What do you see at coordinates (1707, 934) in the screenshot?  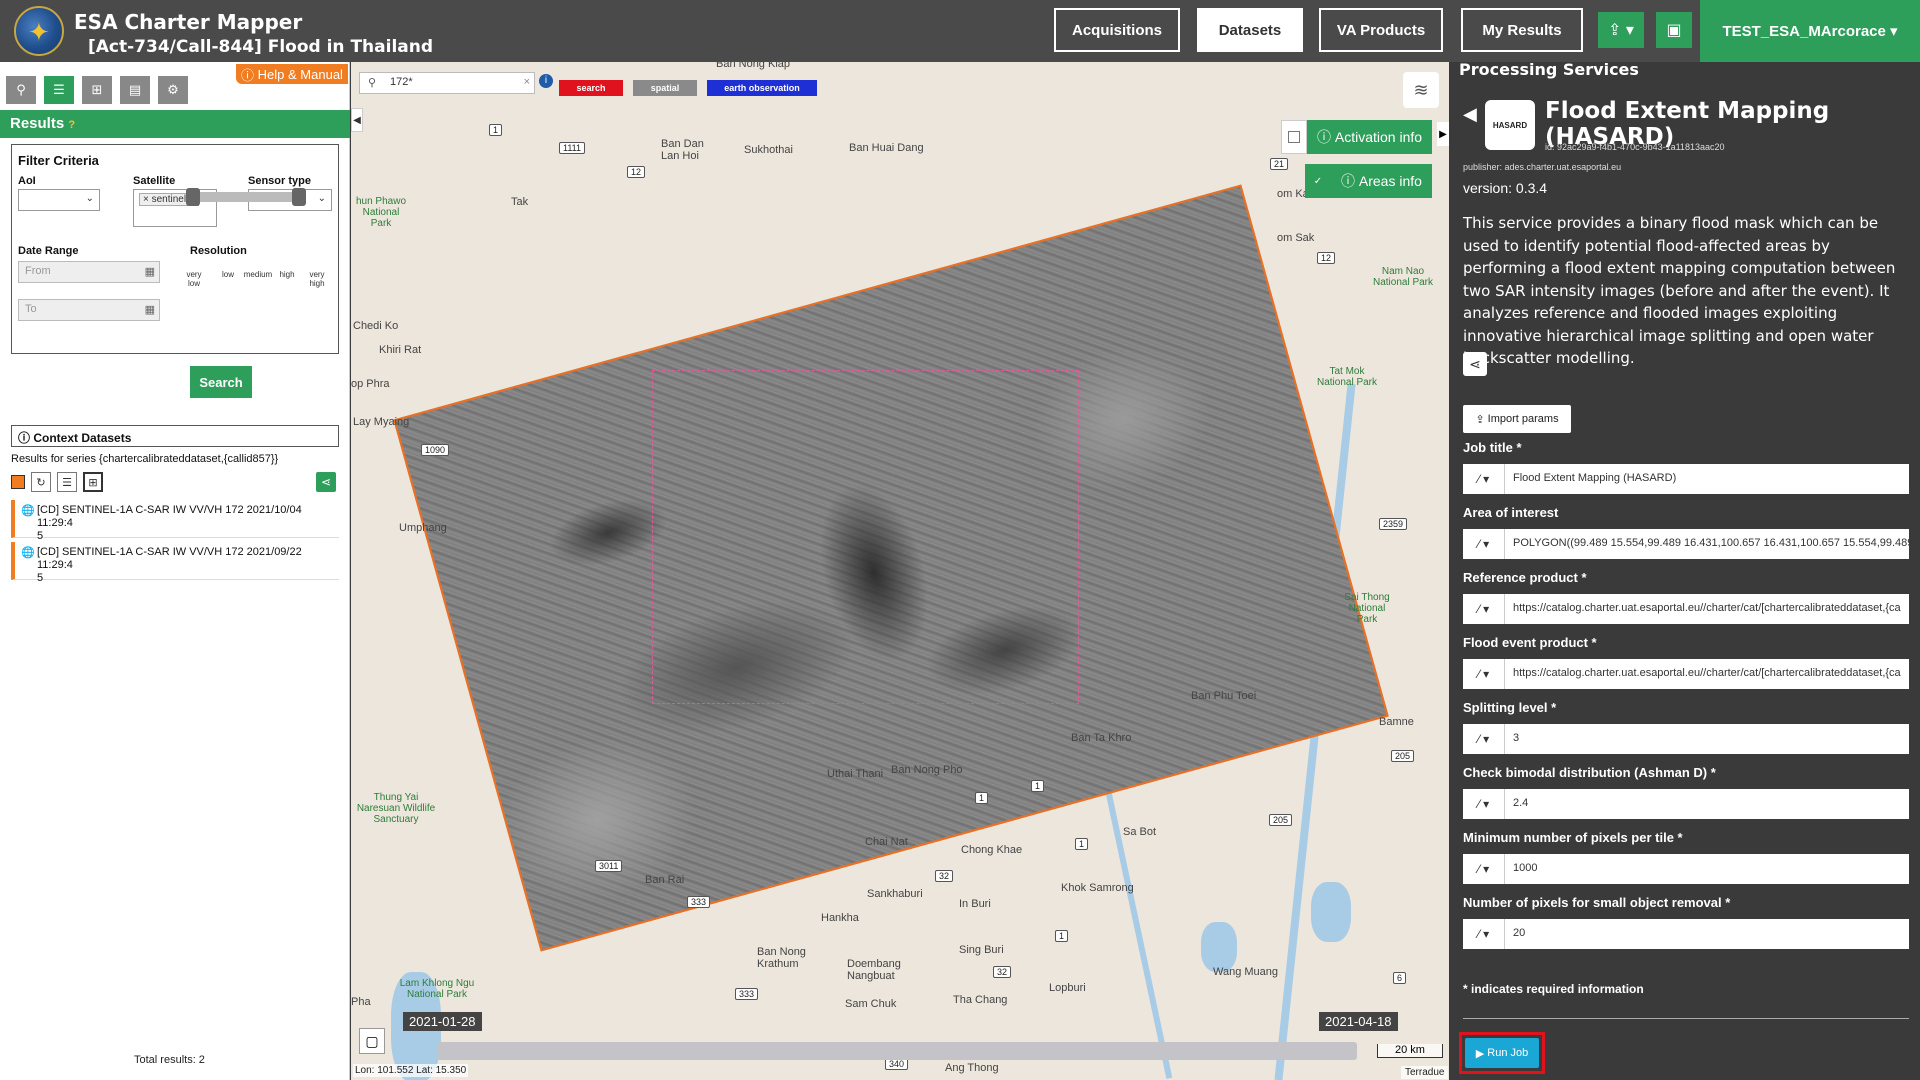 I see `small-object-removal-value: 20` at bounding box center [1707, 934].